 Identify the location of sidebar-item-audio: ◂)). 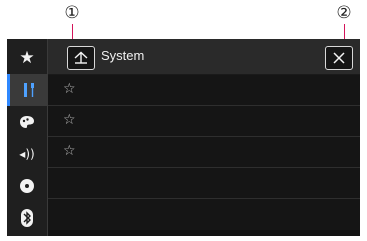
(27, 154).